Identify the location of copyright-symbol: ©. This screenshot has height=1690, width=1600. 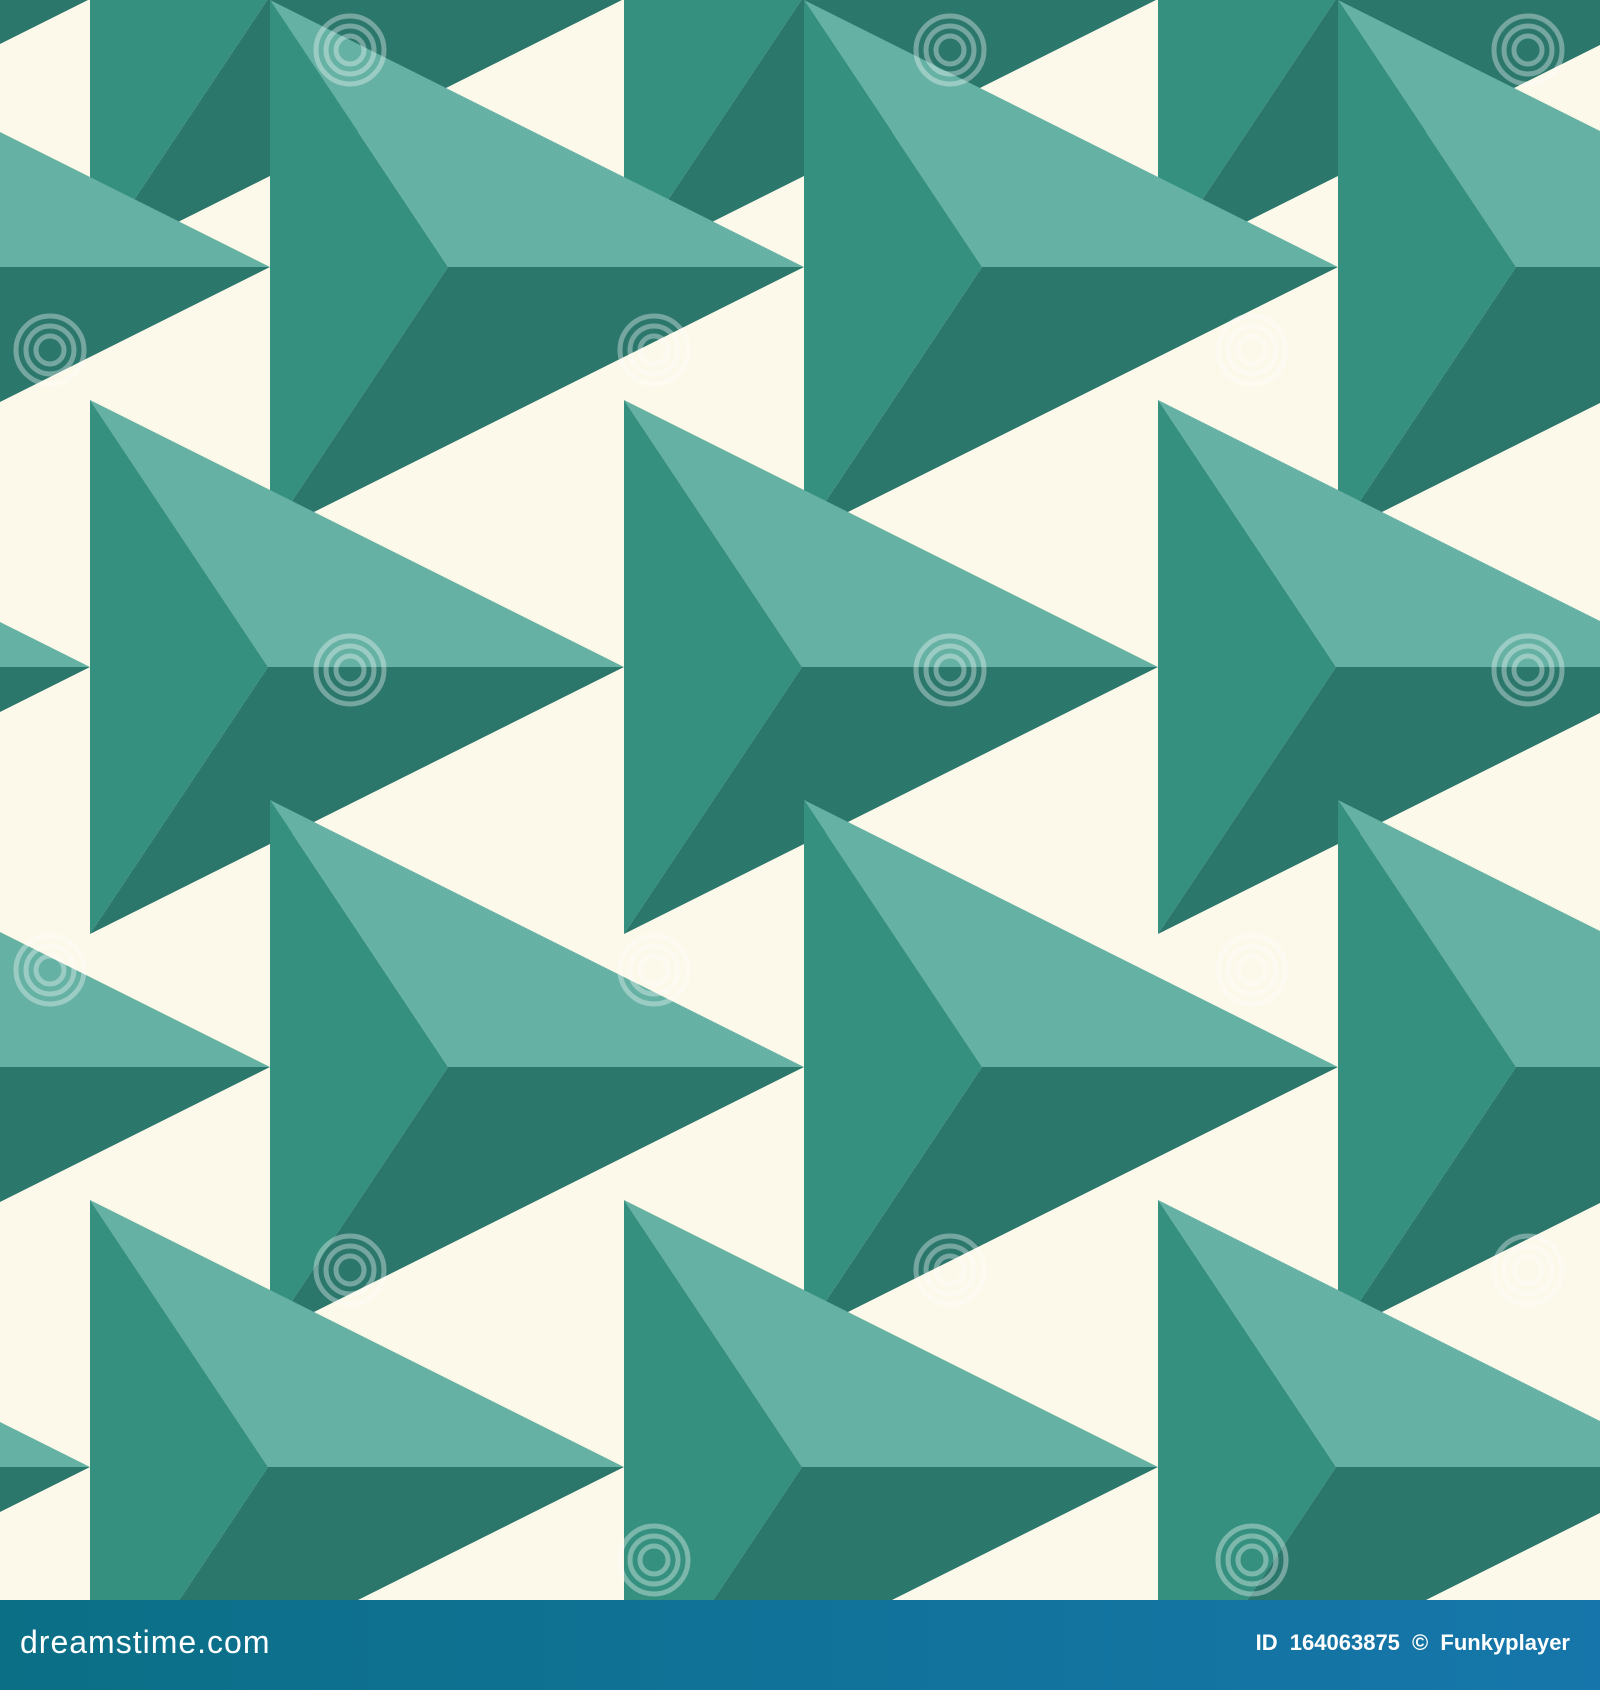
(1420, 1642).